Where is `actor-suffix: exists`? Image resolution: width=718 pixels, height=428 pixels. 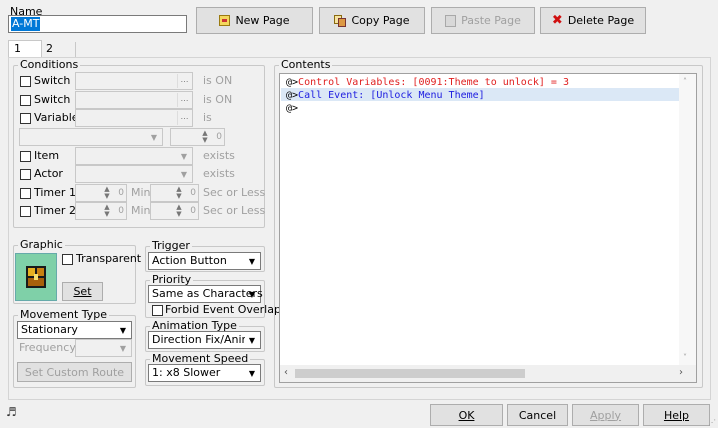
actor-suffix: exists is located at coordinates (219, 173).